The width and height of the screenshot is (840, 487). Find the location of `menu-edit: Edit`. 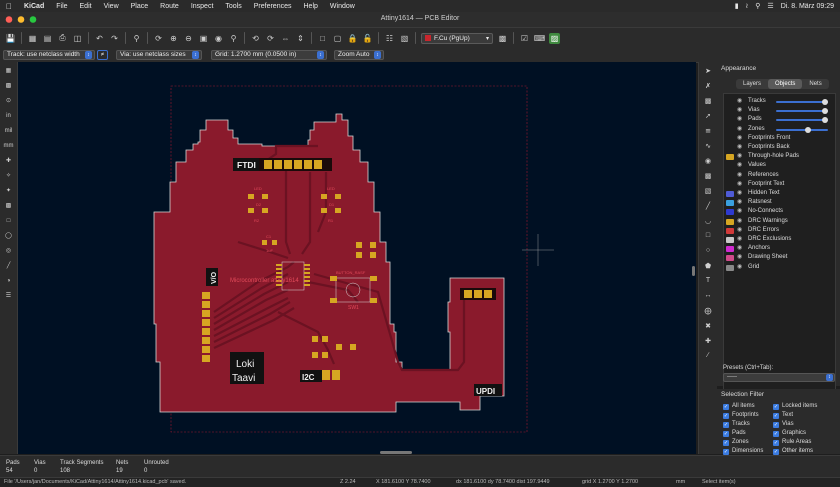

menu-edit: Edit is located at coordinates (86, 6).